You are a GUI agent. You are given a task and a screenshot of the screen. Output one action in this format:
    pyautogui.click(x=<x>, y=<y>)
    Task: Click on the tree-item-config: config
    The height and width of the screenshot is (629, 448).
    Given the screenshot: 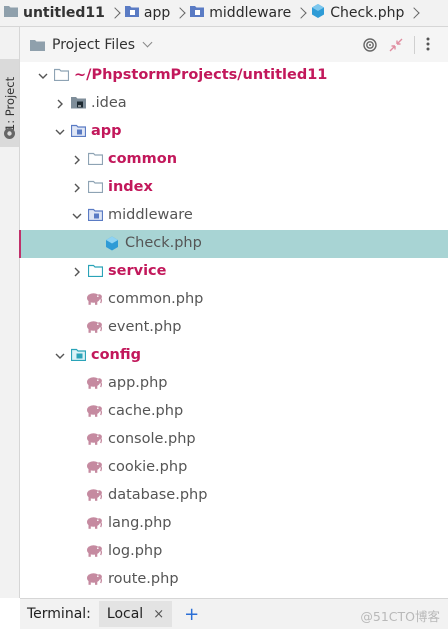 What is the action you would take?
    pyautogui.click(x=234, y=356)
    